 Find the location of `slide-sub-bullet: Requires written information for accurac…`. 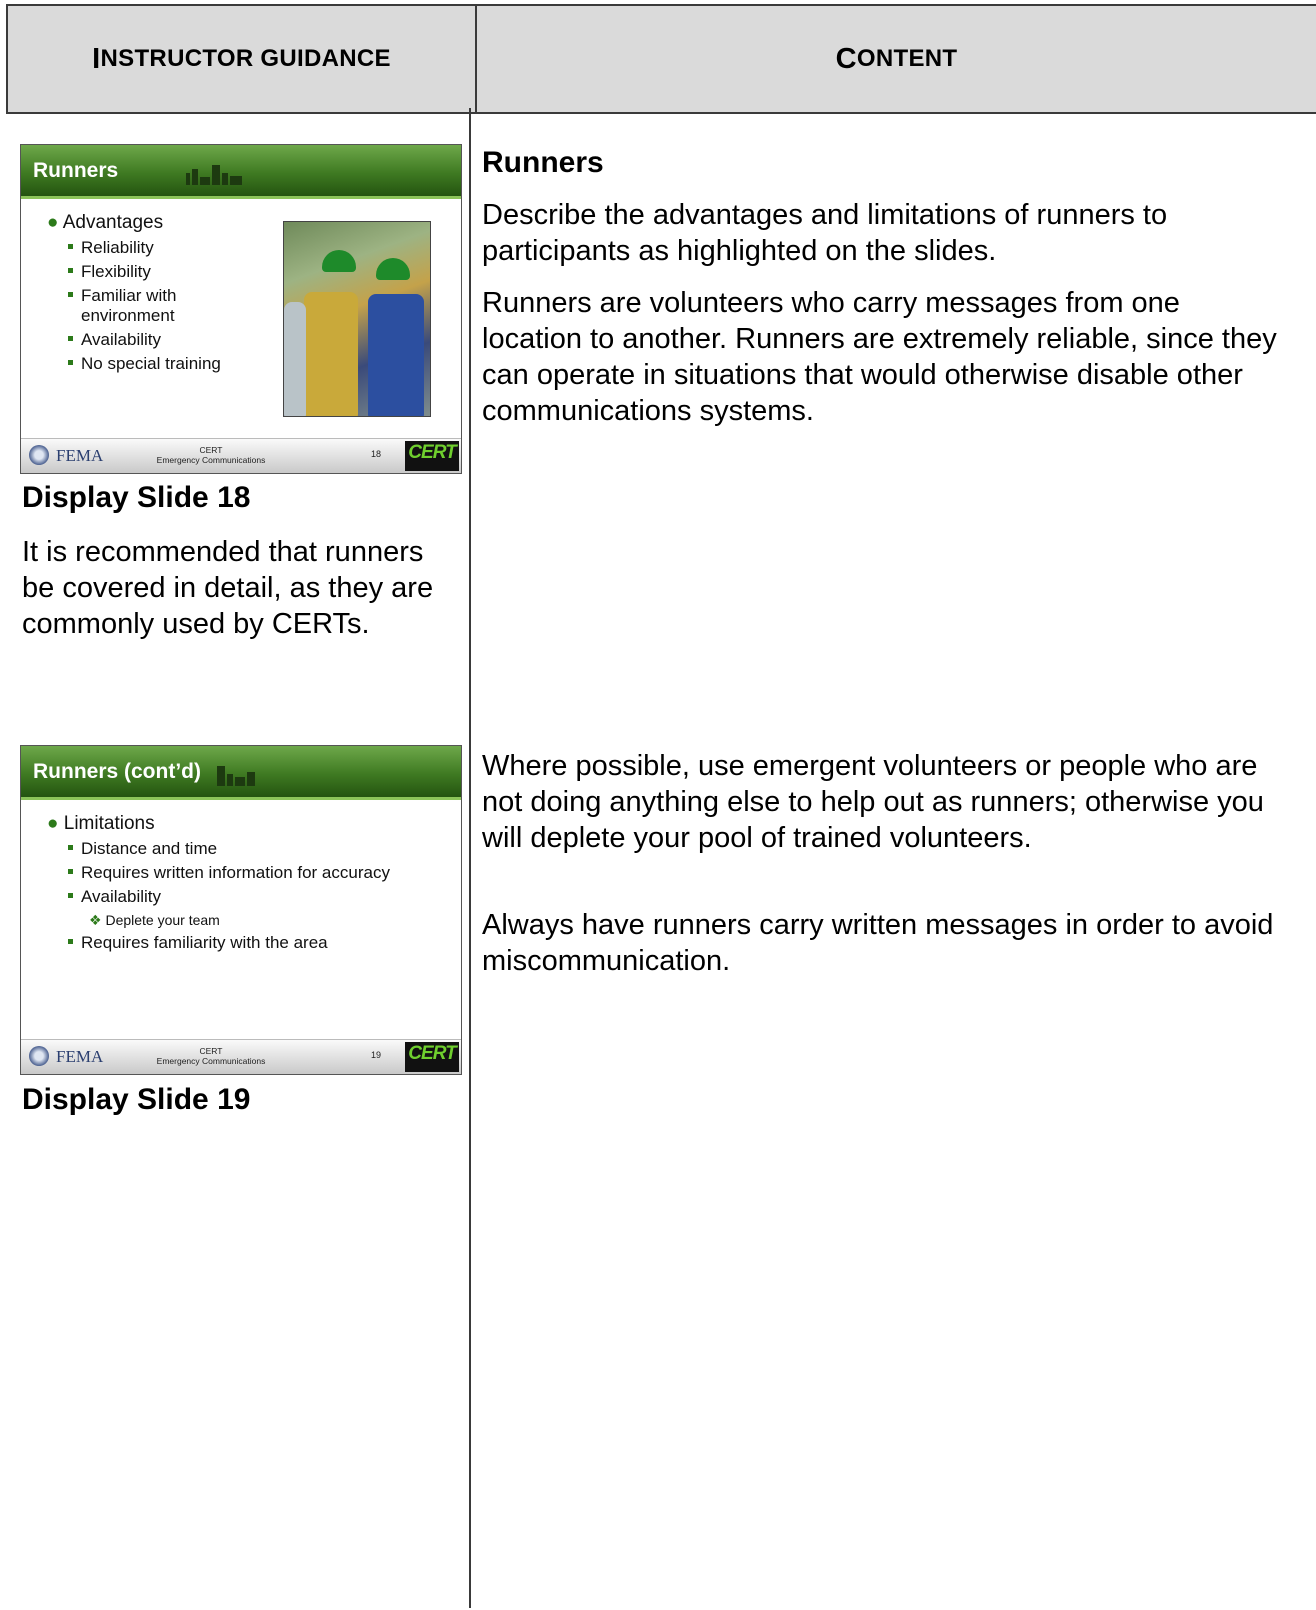

slide-sub-bullet: Requires written information for accurac… is located at coordinates (229, 873).